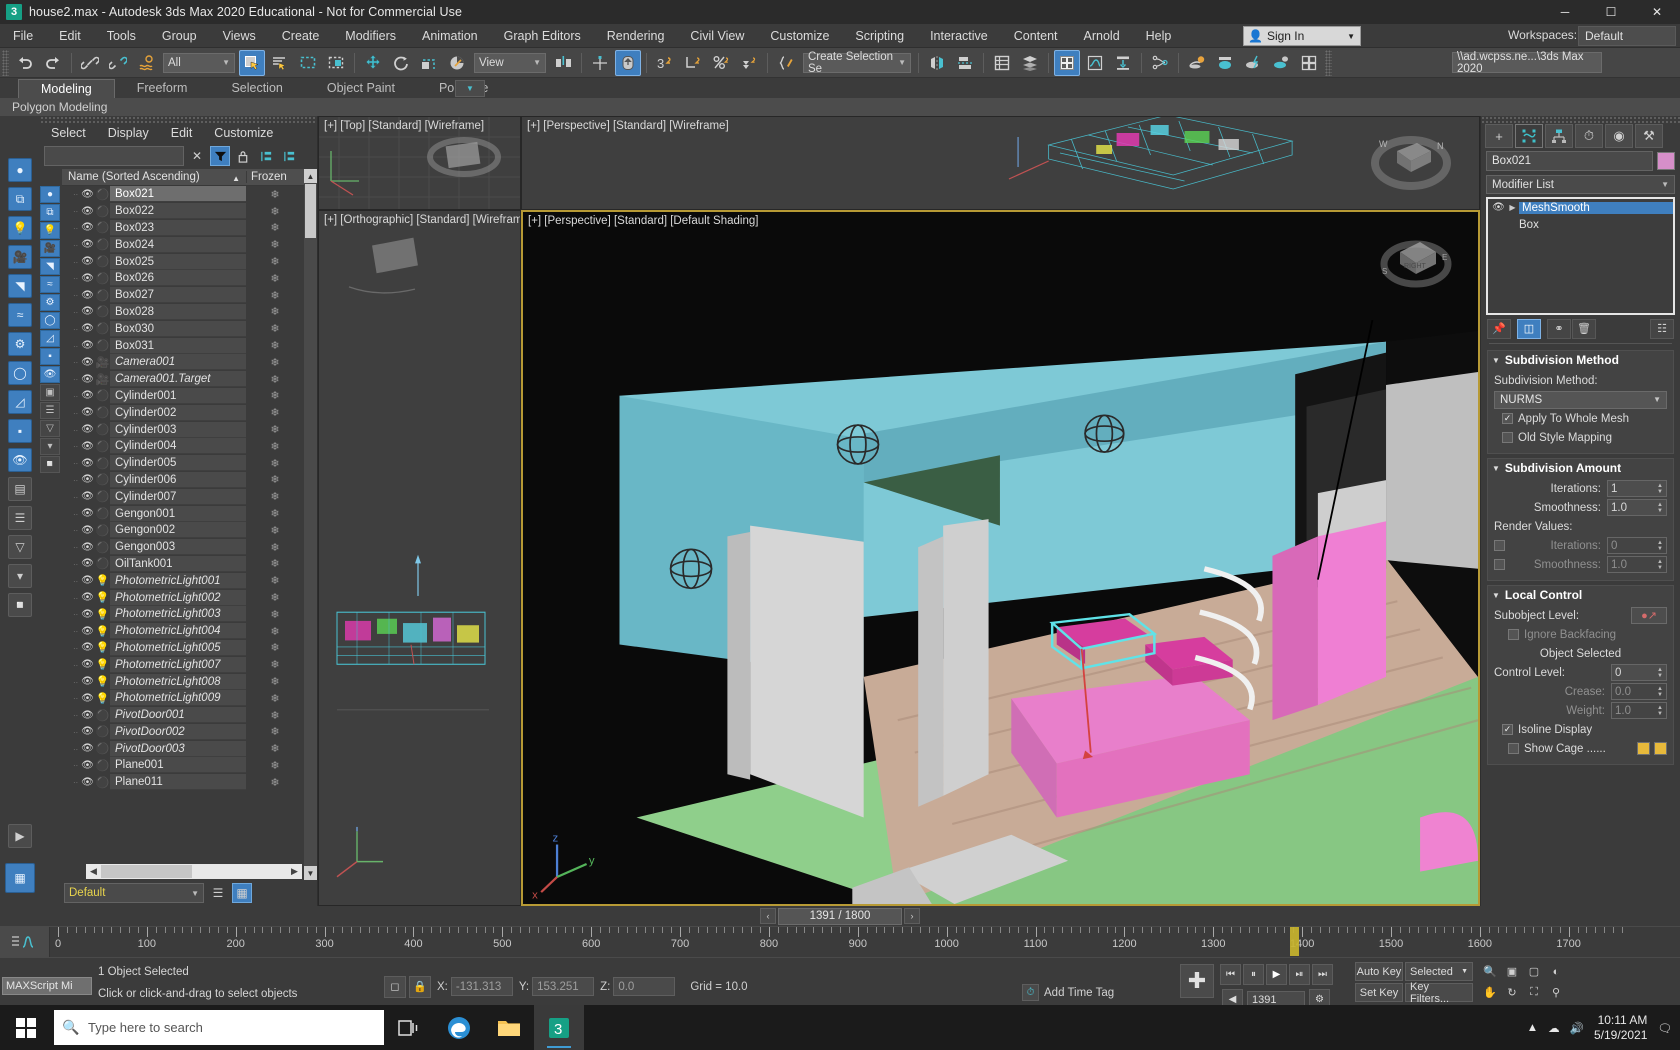  What do you see at coordinates (1322, 974) in the screenshot?
I see `go-to-end-button: ⏭` at bounding box center [1322, 974].